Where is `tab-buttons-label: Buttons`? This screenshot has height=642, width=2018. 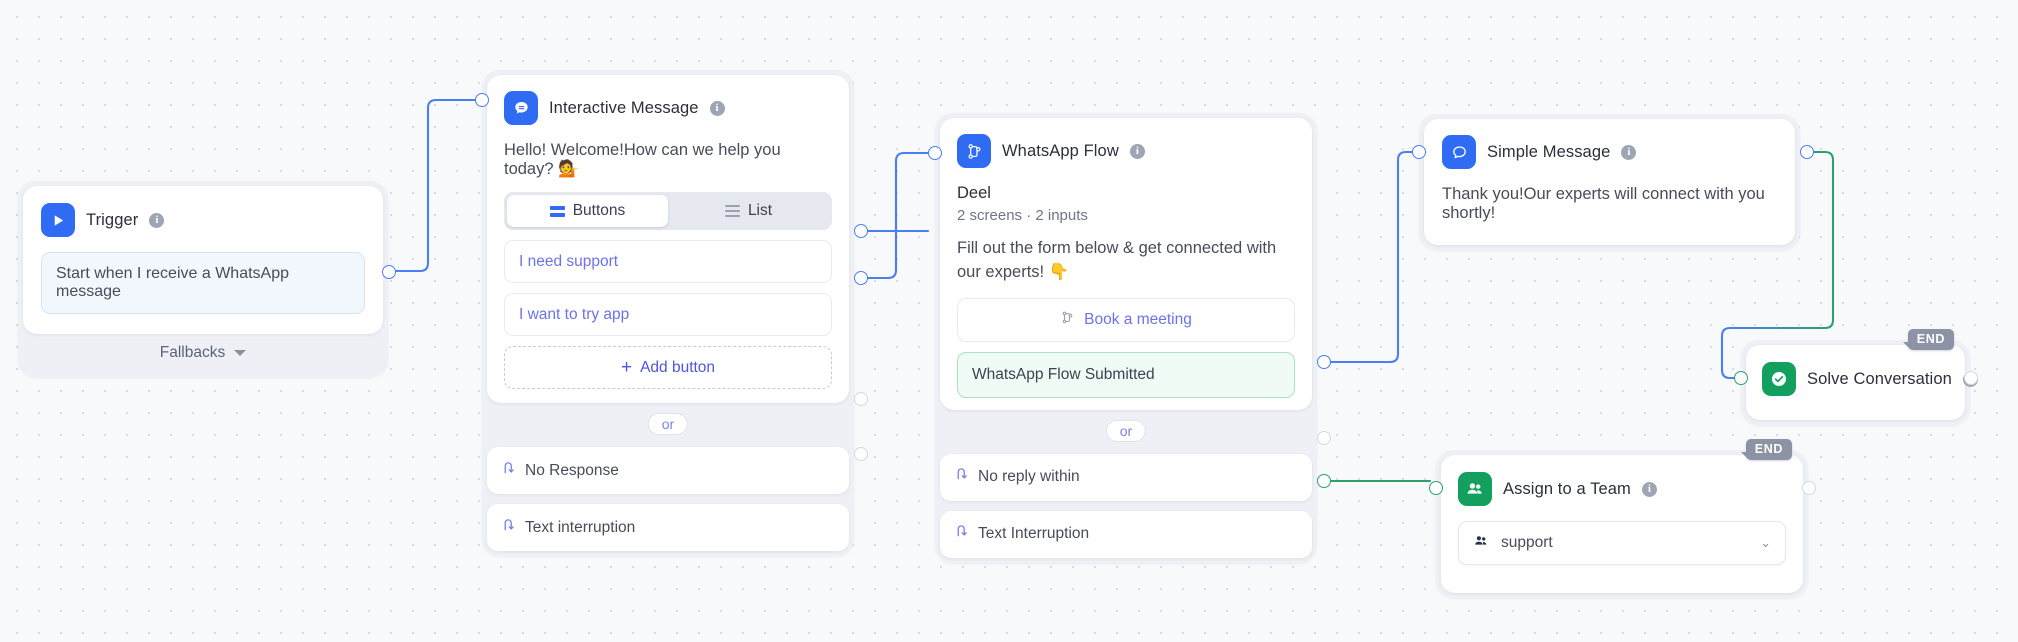 tab-buttons-label: Buttons is located at coordinates (599, 210).